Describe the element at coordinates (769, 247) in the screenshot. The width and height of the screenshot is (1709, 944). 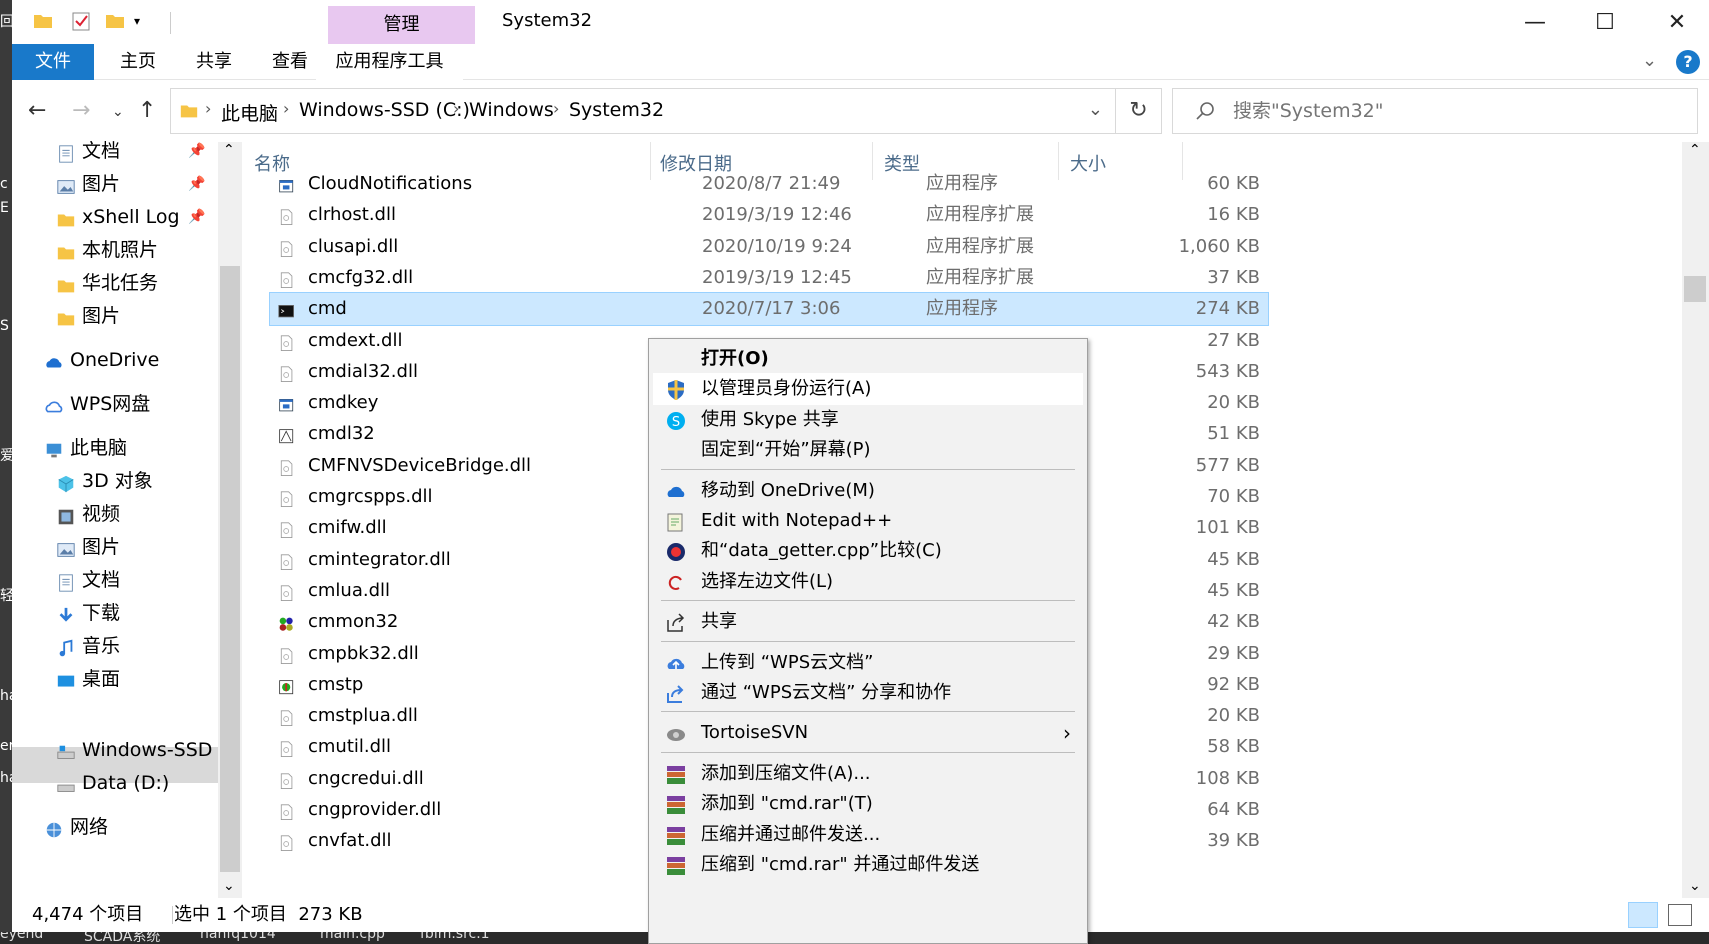
I see `table-row: clusapi.dll 2020/10/19 9:24 应用程序扩展 1,060 KB` at that location.